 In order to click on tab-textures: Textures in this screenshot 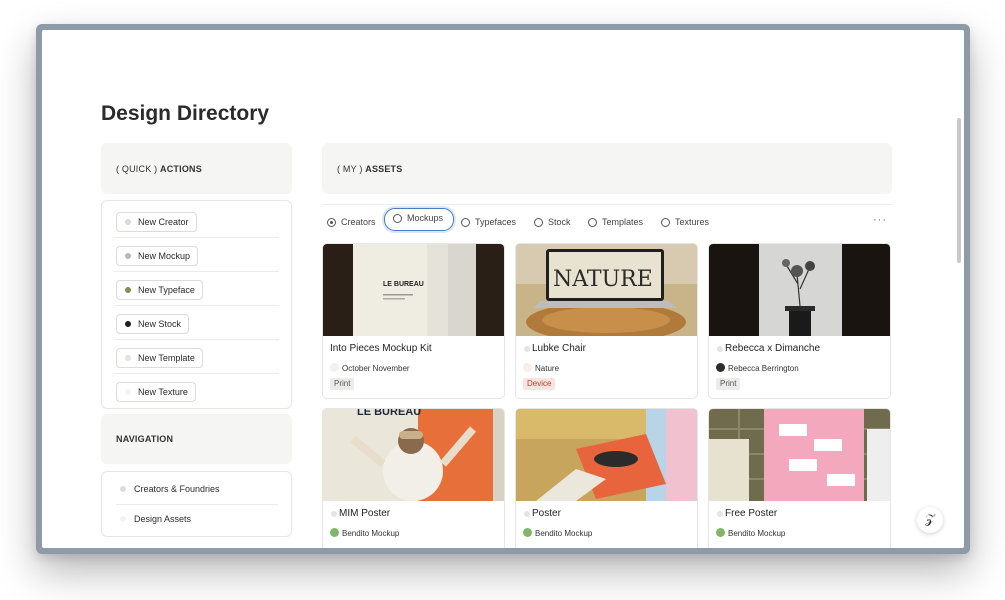, I will do `click(689, 223)`.